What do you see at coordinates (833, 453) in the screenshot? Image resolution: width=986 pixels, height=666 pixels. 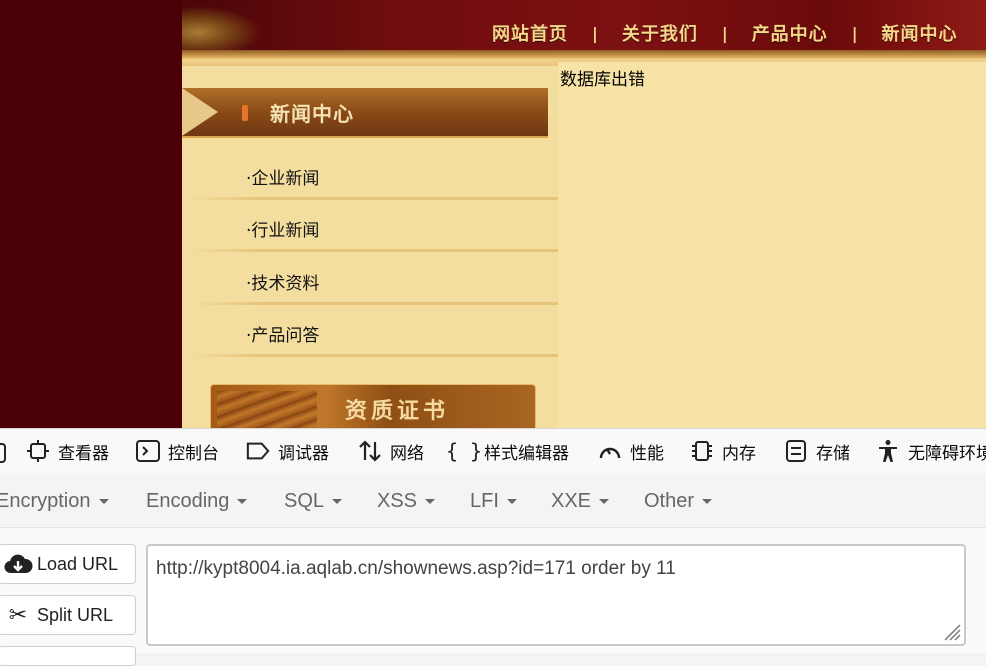 I see `tab-label: 存储` at bounding box center [833, 453].